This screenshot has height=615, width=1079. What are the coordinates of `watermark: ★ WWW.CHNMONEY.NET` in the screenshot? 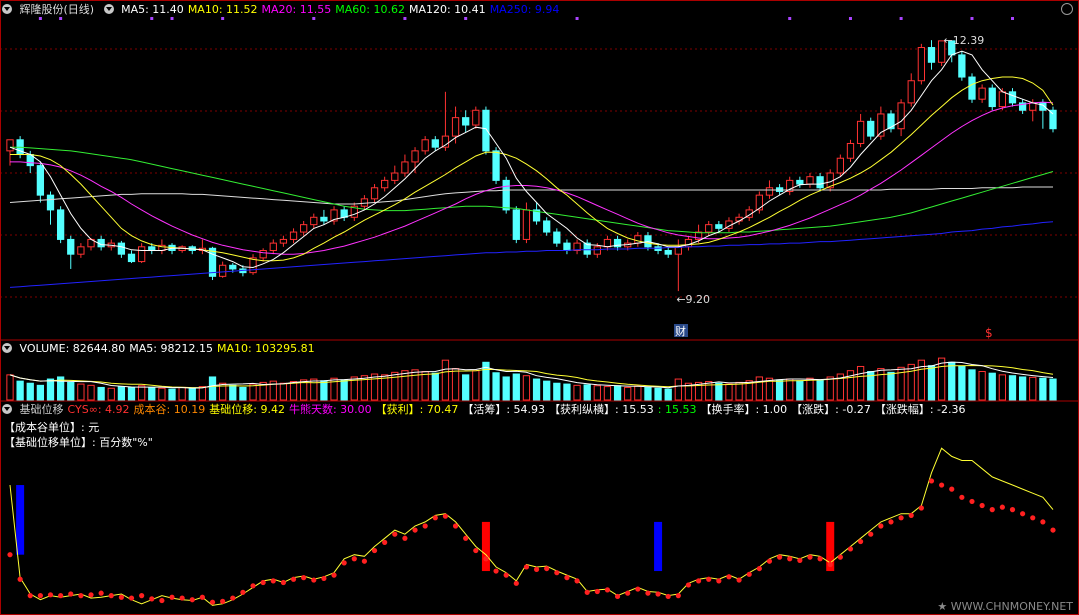 It's located at (1005, 606).